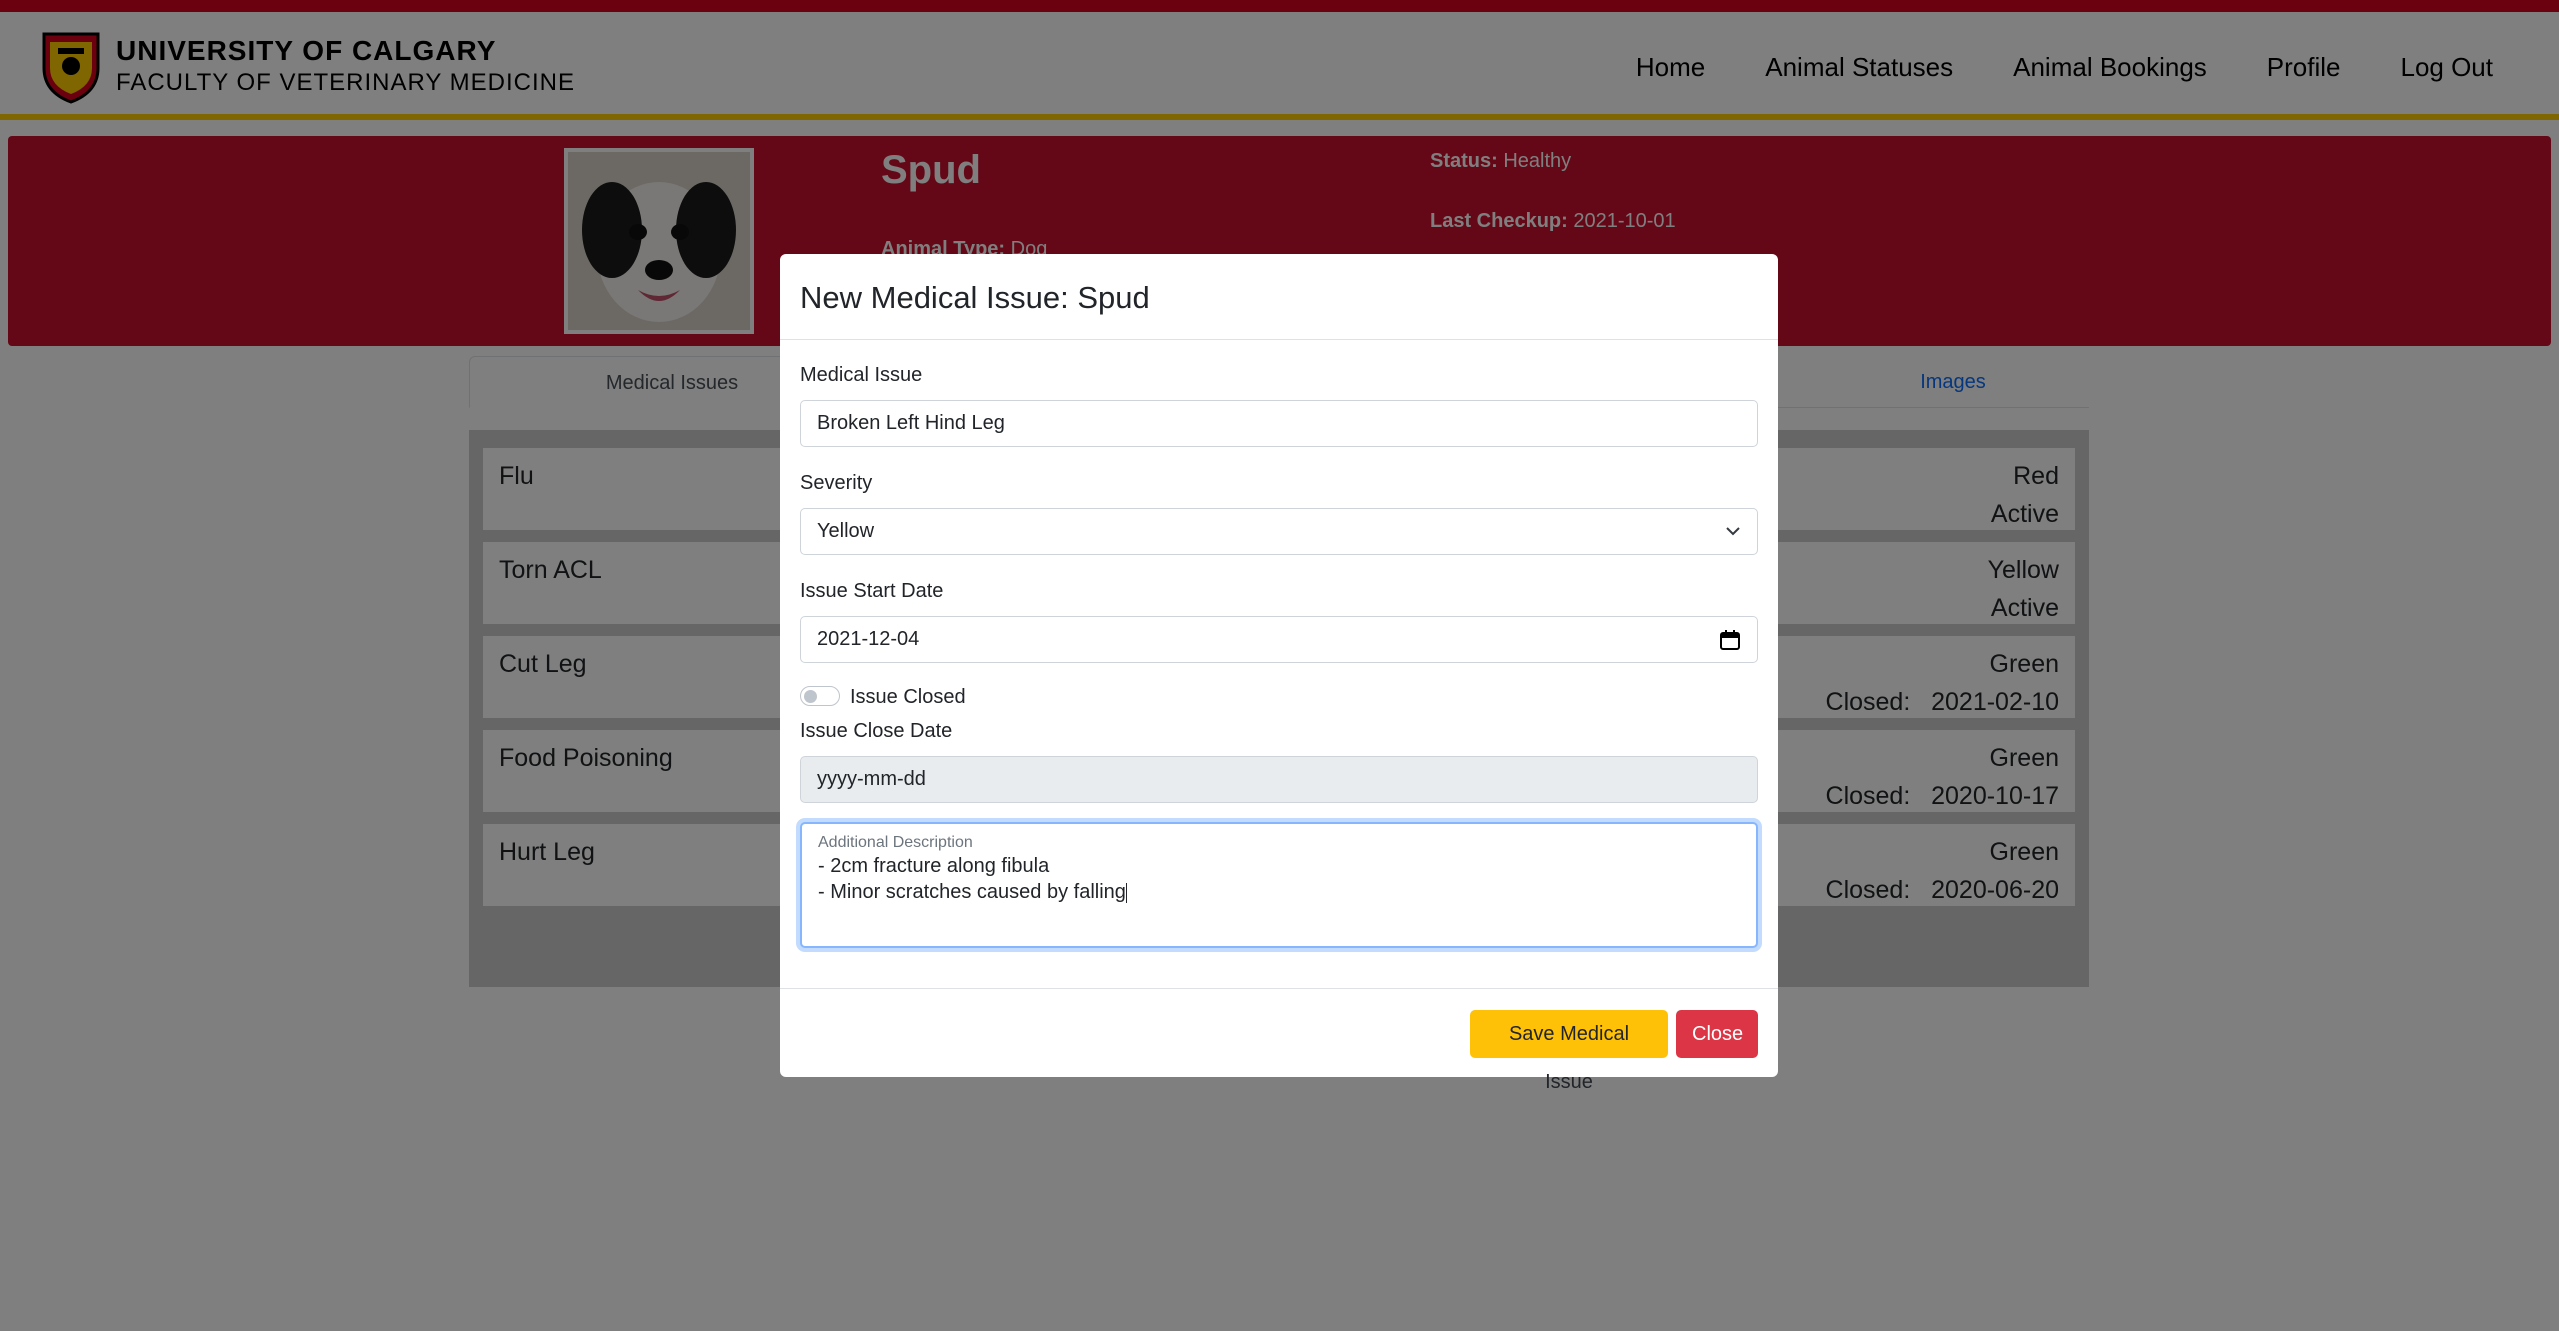  What do you see at coordinates (846, 531) in the screenshot?
I see `severity-value: Yellow` at bounding box center [846, 531].